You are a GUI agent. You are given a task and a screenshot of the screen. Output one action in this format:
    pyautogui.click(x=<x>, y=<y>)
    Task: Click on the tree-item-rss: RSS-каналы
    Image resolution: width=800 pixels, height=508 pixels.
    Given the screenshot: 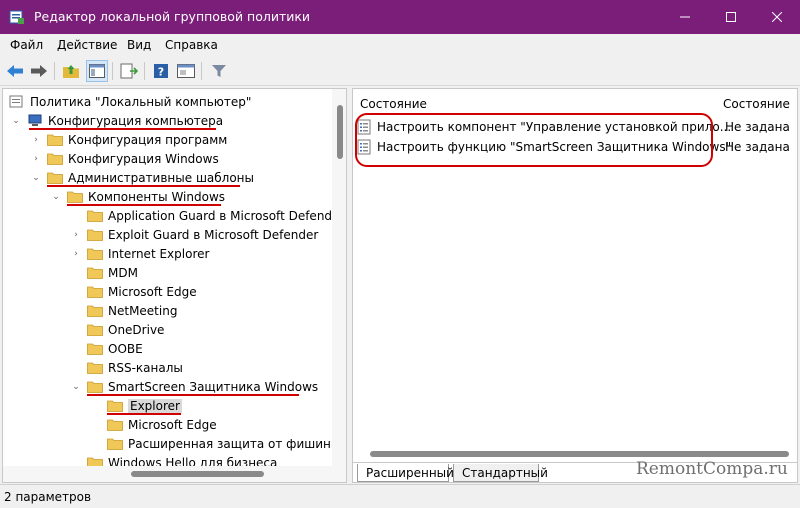 What is the action you would take?
    pyautogui.click(x=127, y=367)
    